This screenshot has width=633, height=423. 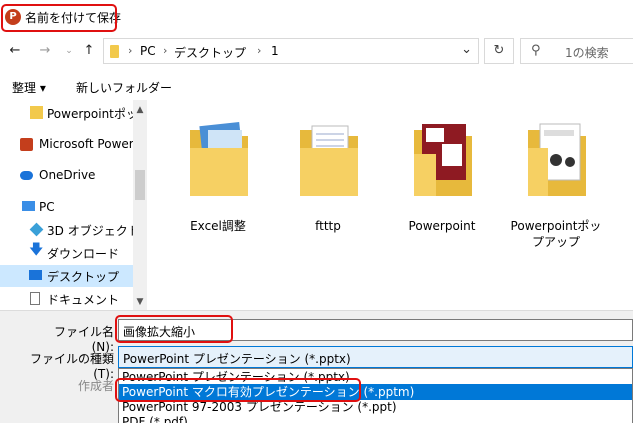 I want to click on folder-label: Powerpointポップアップ, so click(x=556, y=234).